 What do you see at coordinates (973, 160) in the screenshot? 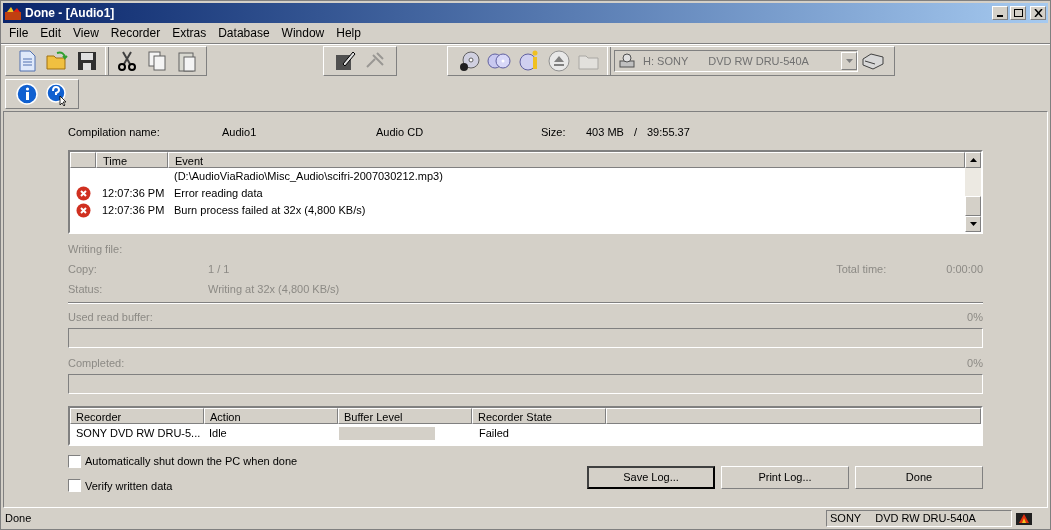
I see `scroll-up-icon` at bounding box center [973, 160].